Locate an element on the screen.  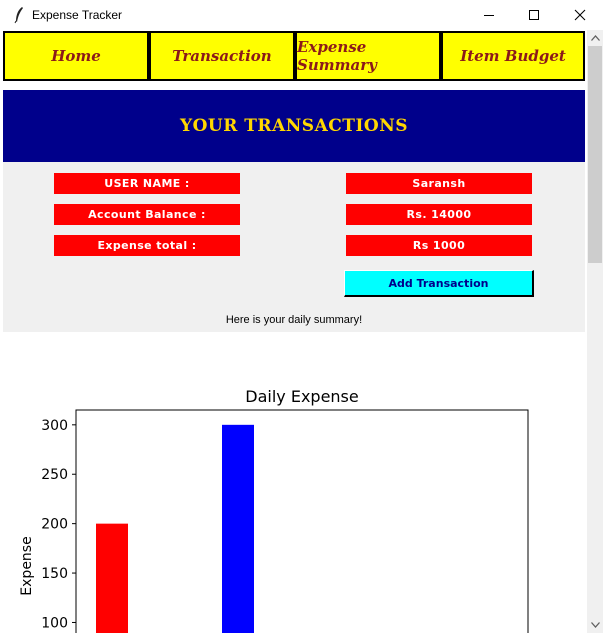
account-balance-value: Rs. 14000 is located at coordinates (439, 214).